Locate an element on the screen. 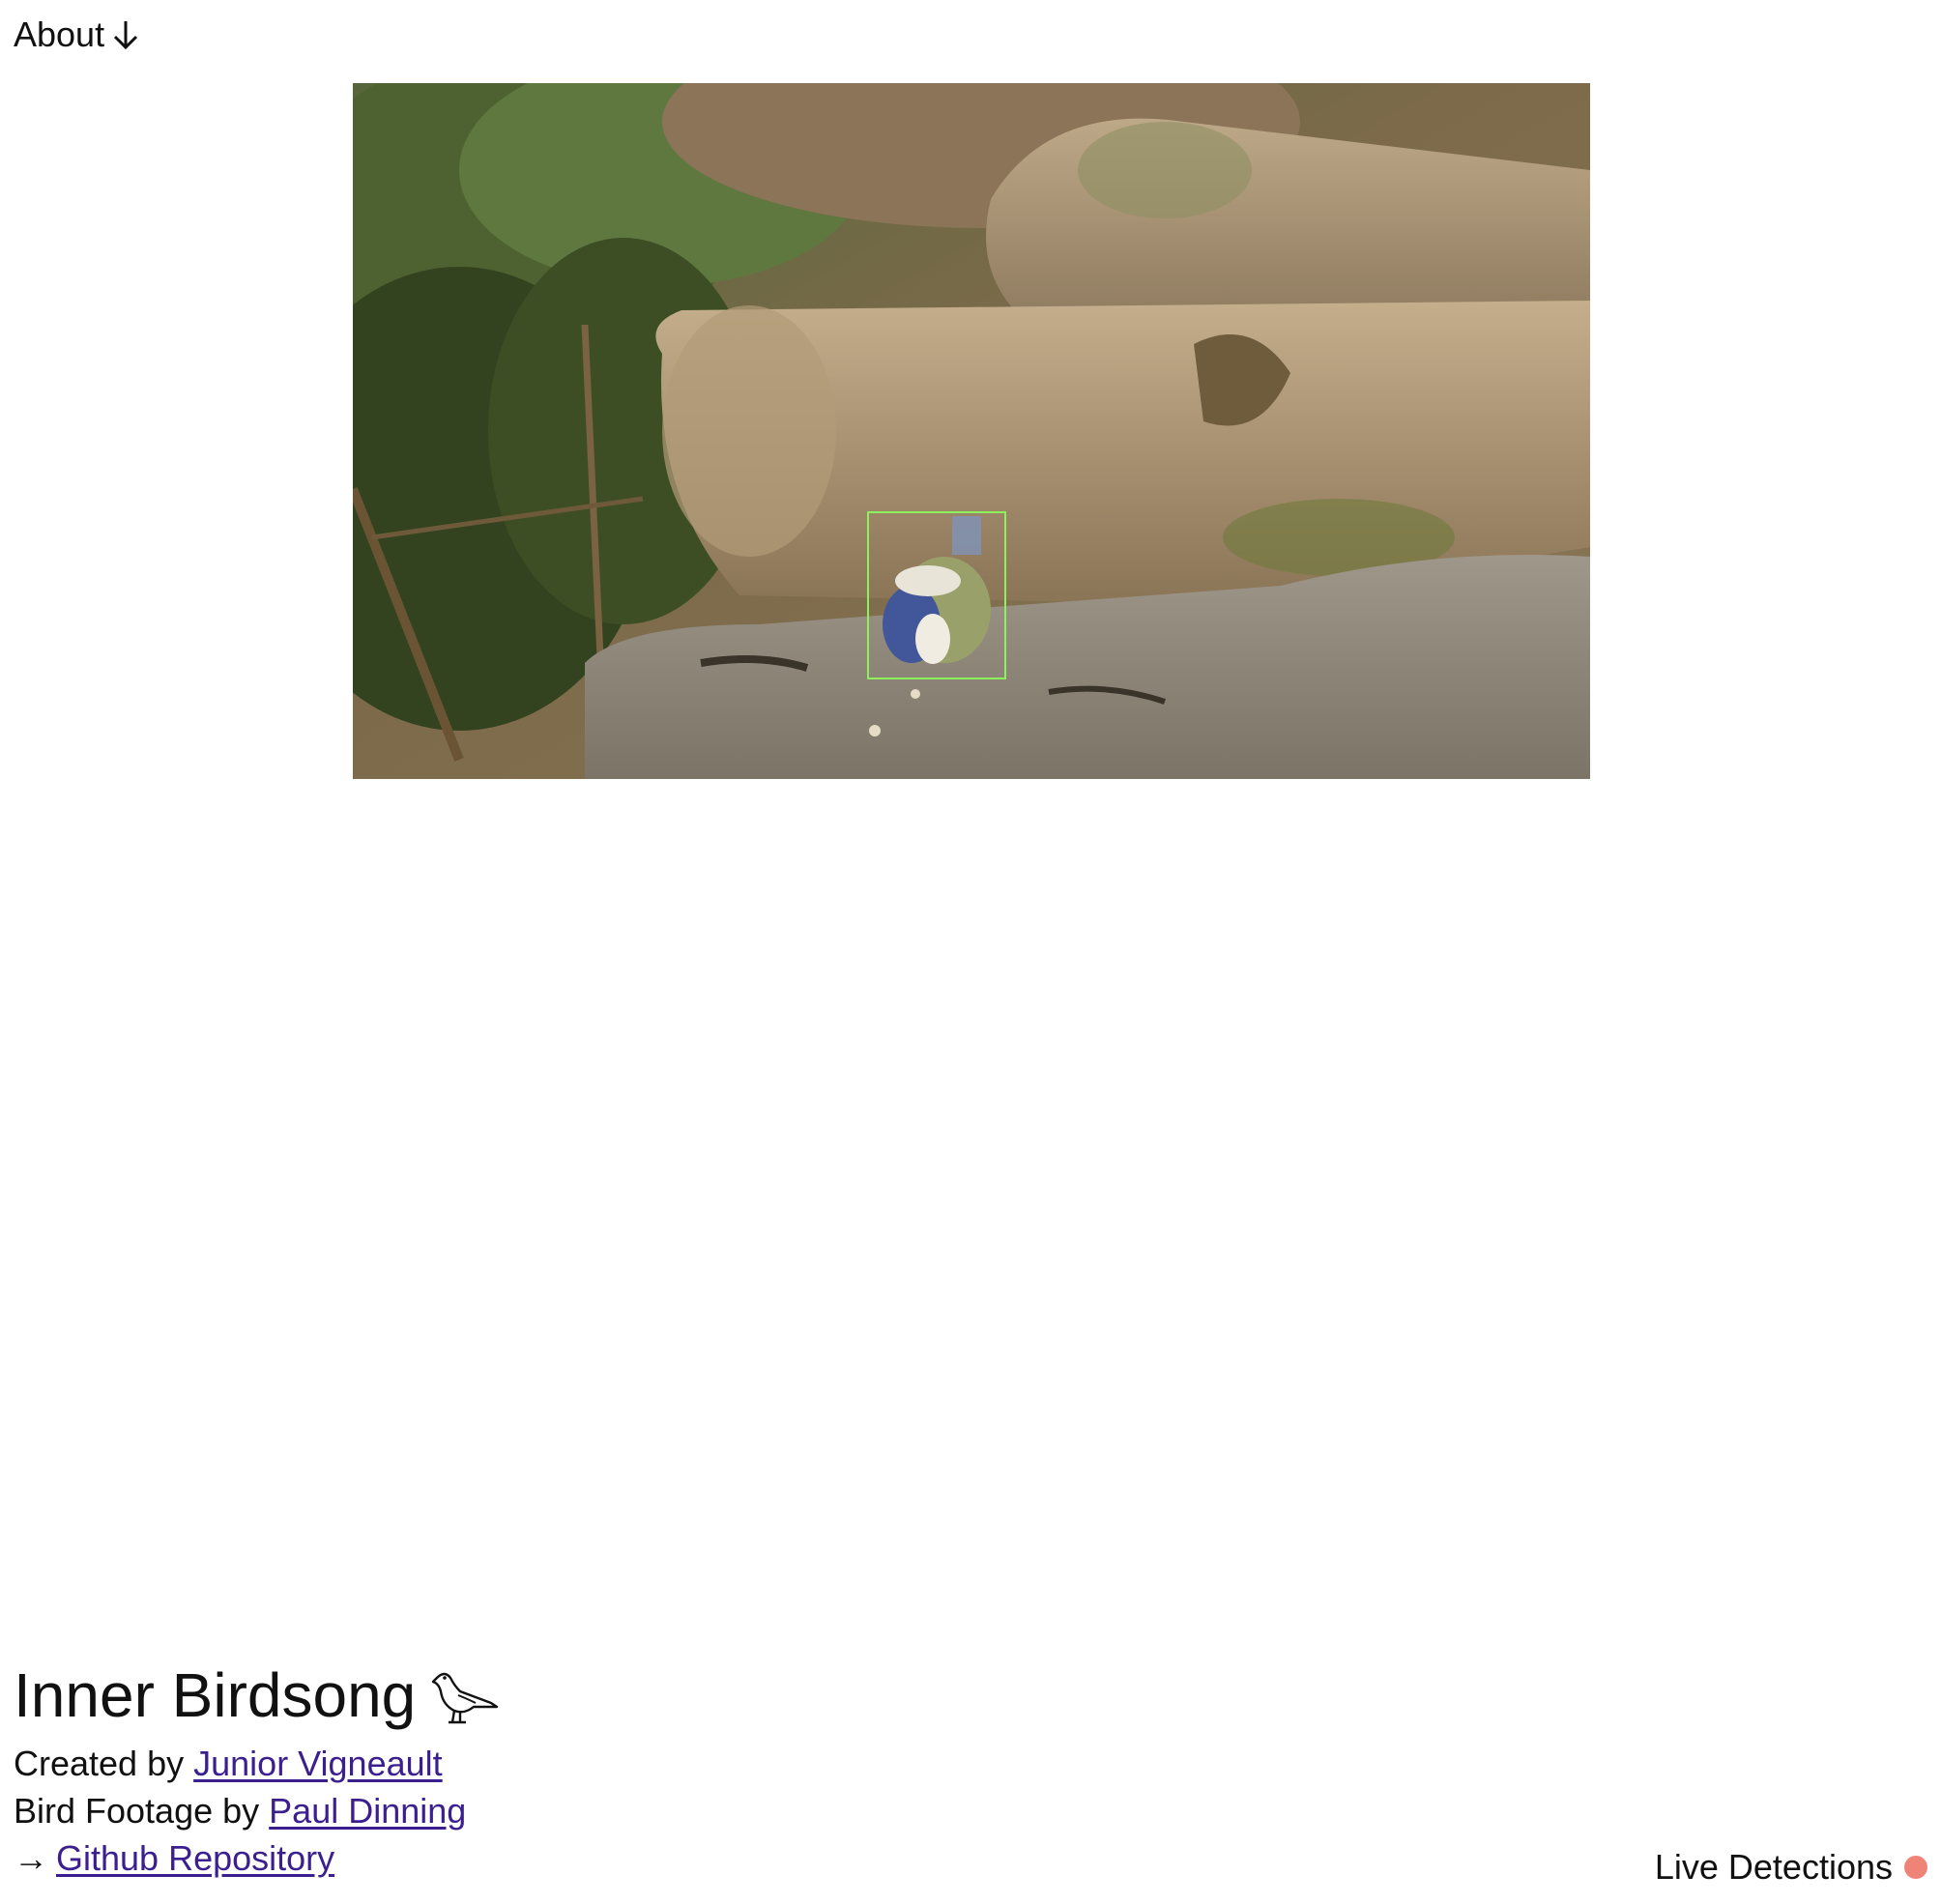 The width and height of the screenshot is (1941, 1904). footage-author-link: Paul Dinning is located at coordinates (367, 1811).